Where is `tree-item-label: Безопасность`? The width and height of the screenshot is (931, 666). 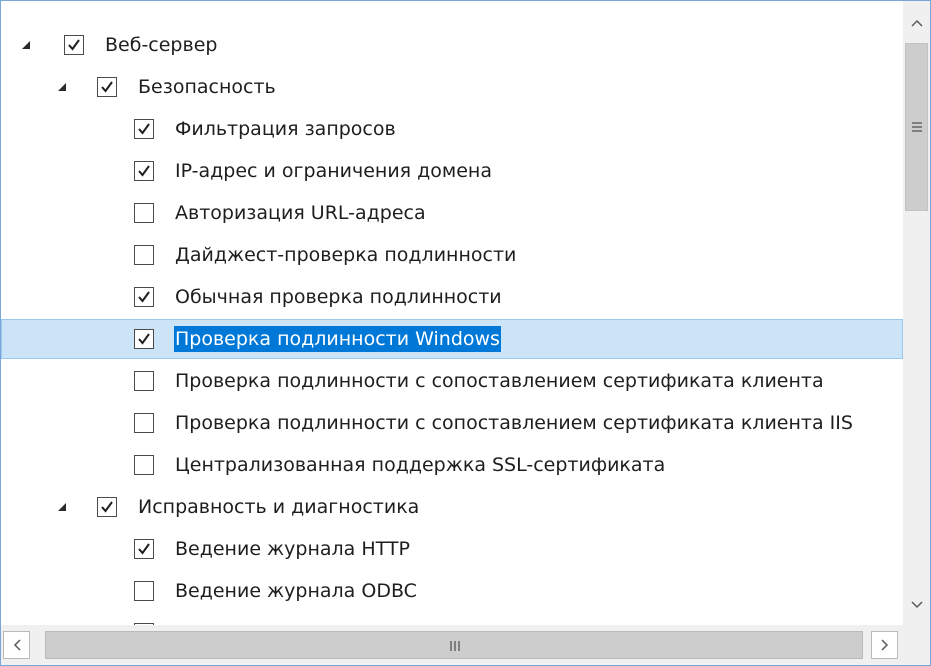
tree-item-label: Безопасность is located at coordinates (207, 87).